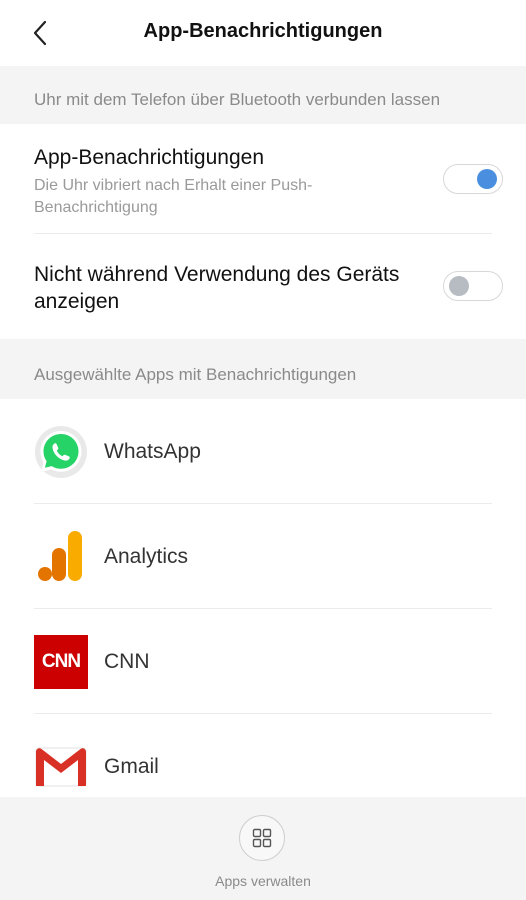 This screenshot has height=900, width=526. I want to click on divider, so click(263, 233).